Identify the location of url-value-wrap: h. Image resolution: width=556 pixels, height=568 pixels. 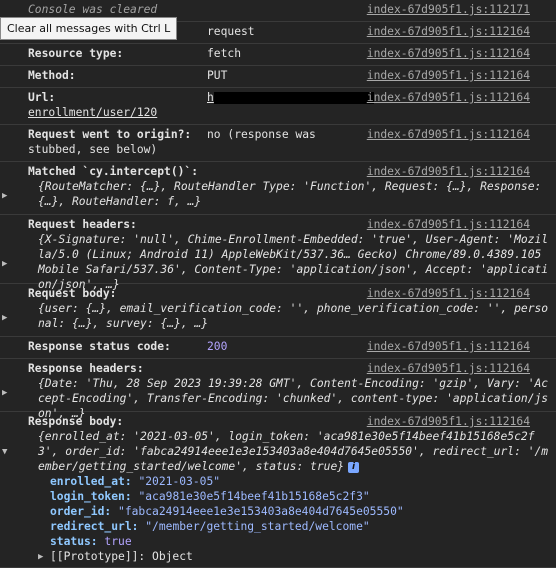
(290, 97).